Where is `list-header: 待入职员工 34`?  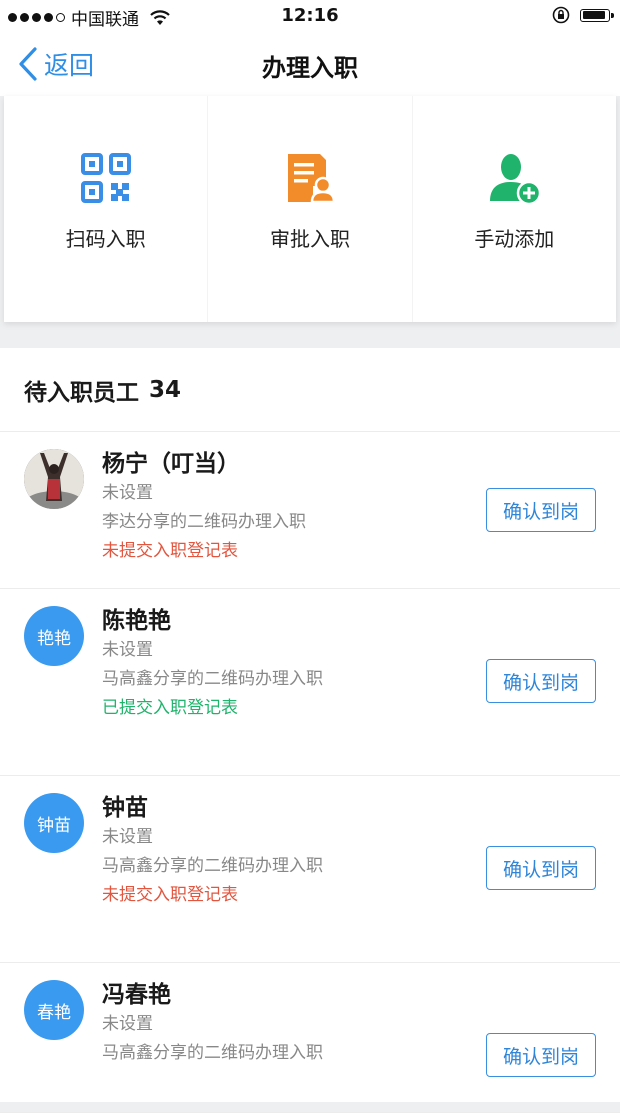
list-header: 待入职员工 34 is located at coordinates (310, 390).